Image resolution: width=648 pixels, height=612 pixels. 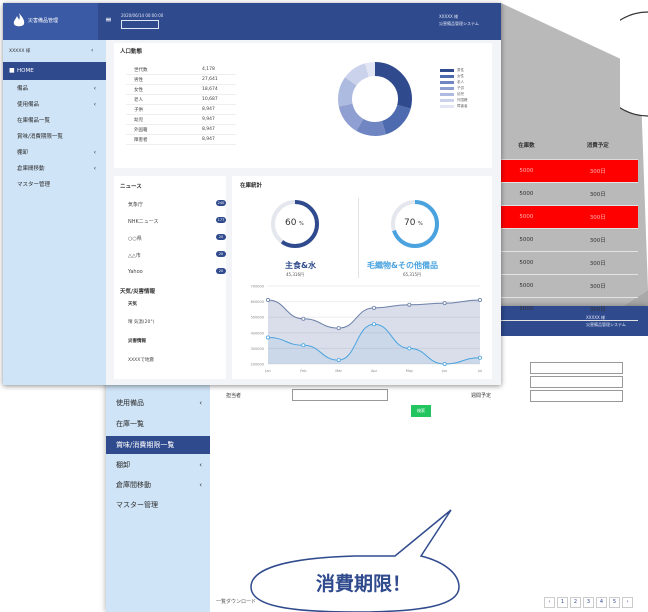 I want to click on y-tick-label: 700000, so click(x=257, y=287).